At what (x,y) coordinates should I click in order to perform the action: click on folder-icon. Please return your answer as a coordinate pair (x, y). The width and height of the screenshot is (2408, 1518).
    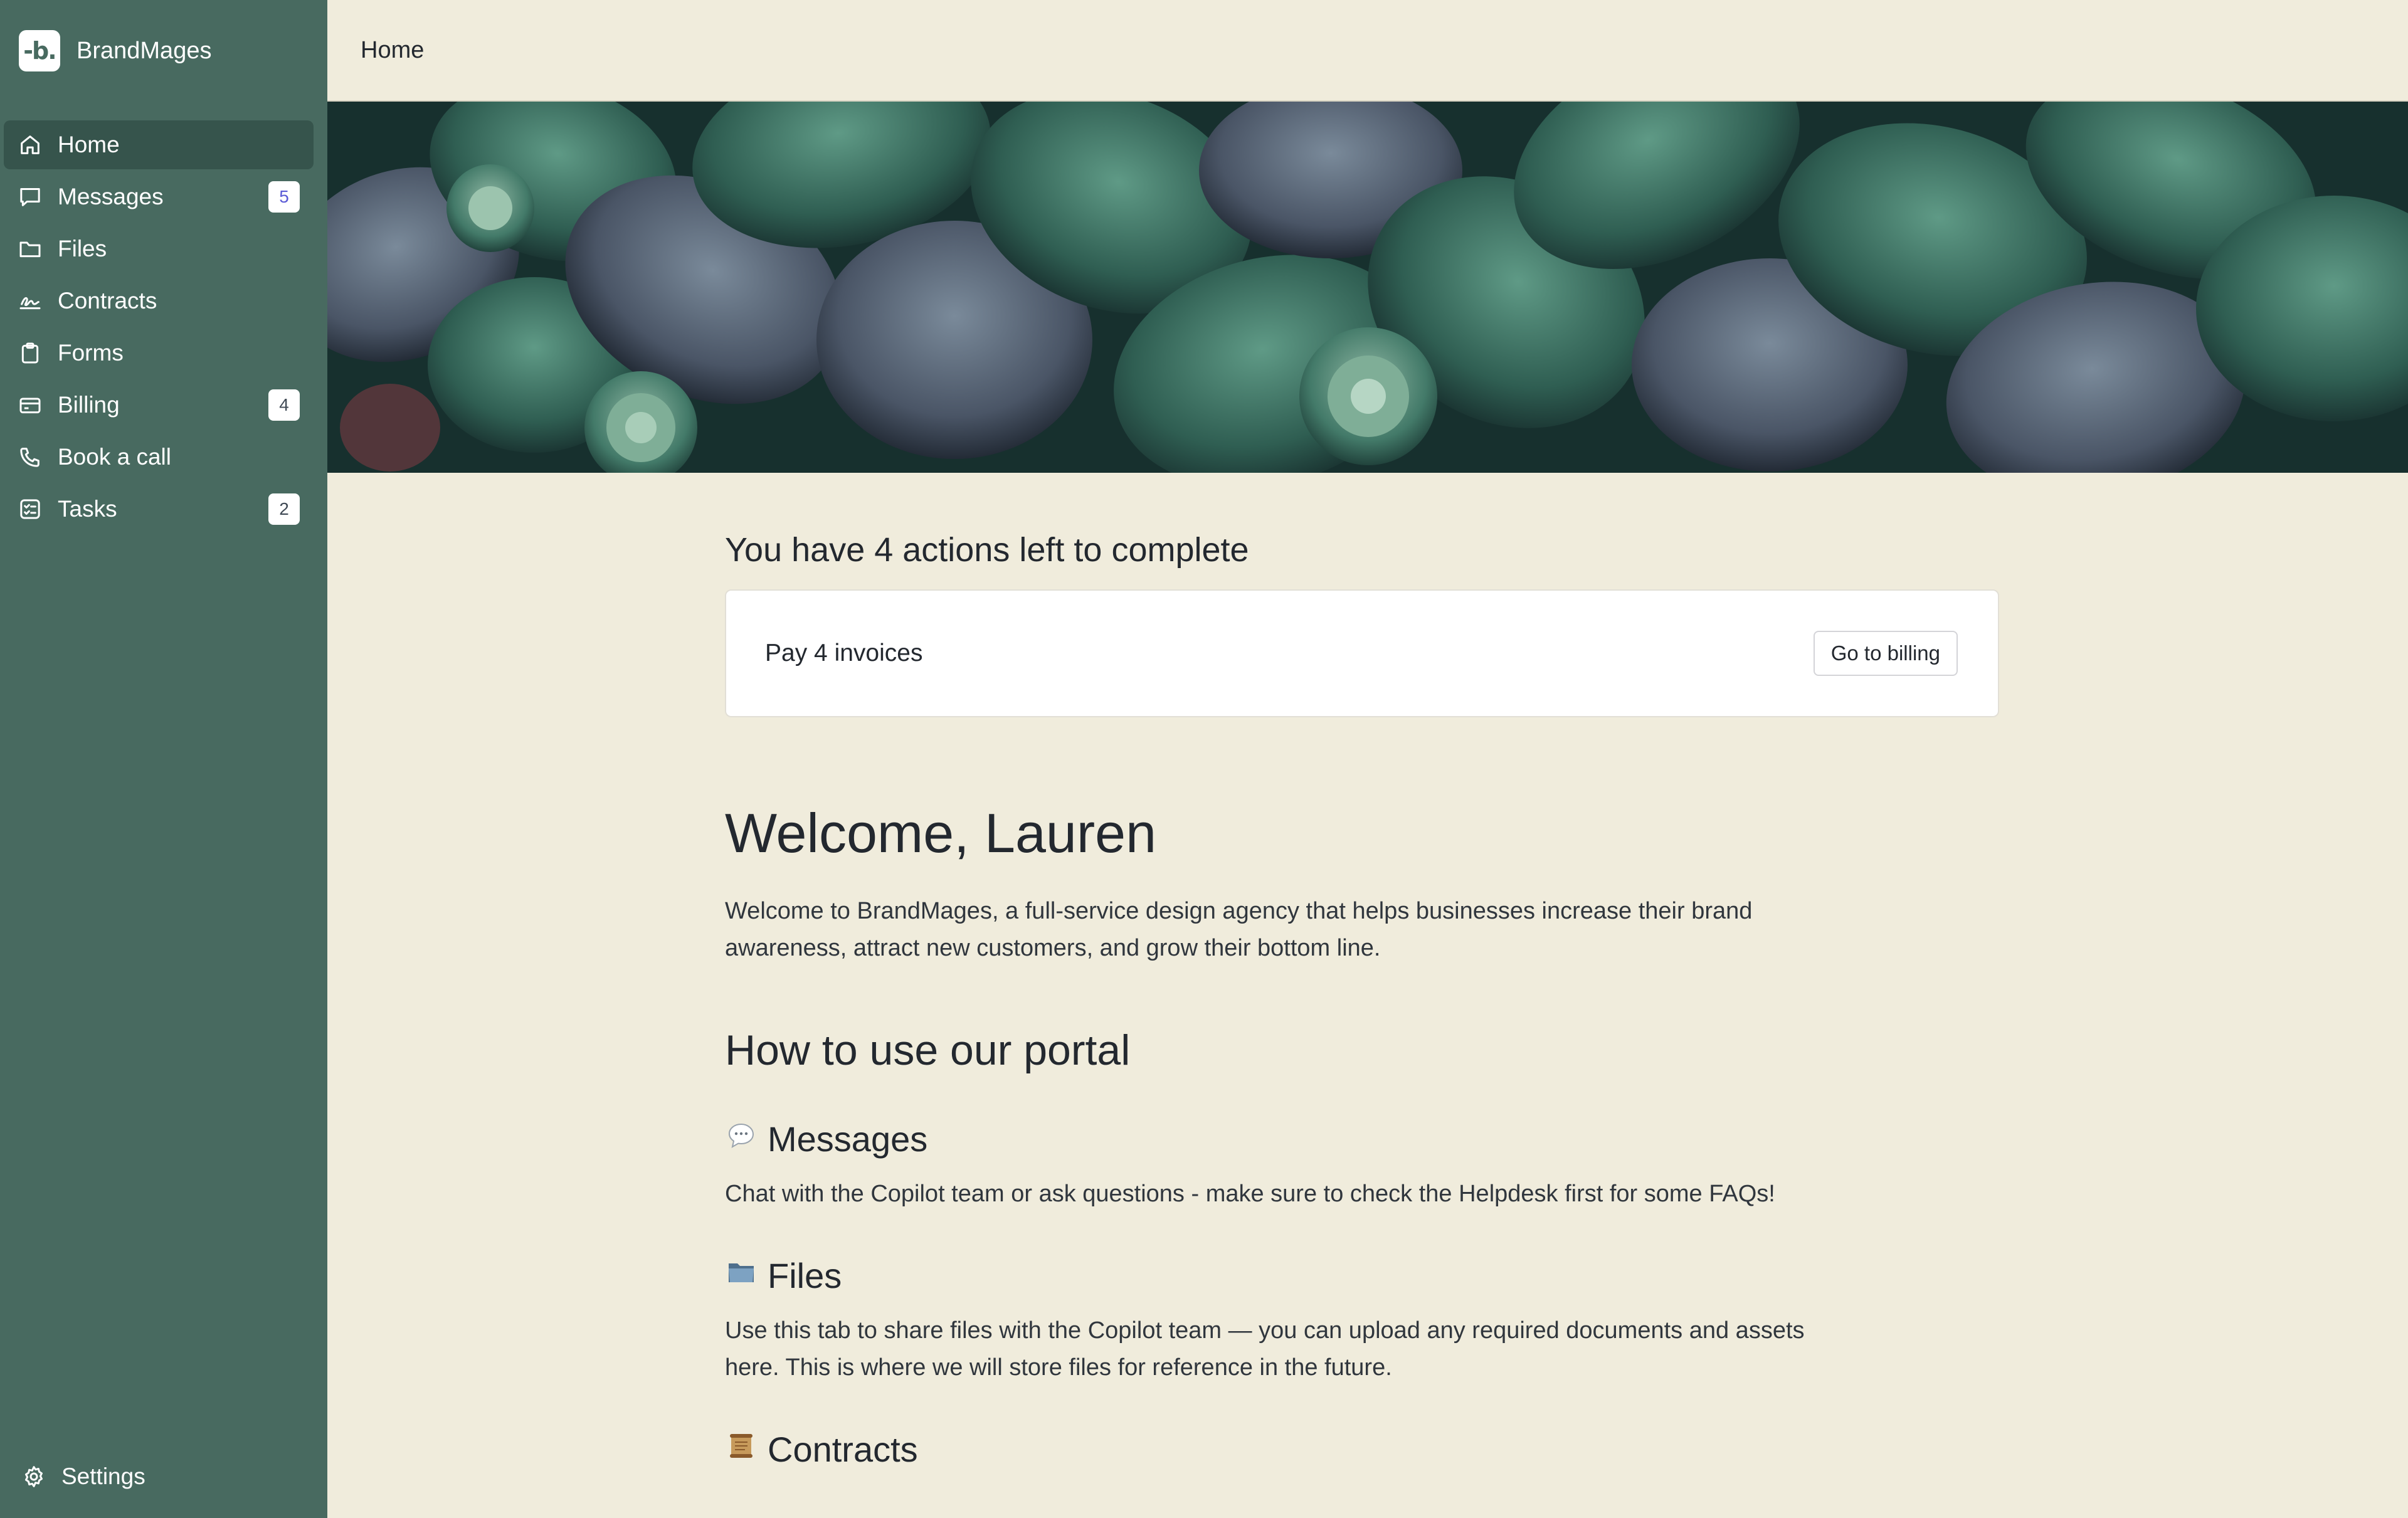
    Looking at the image, I should click on (30, 248).